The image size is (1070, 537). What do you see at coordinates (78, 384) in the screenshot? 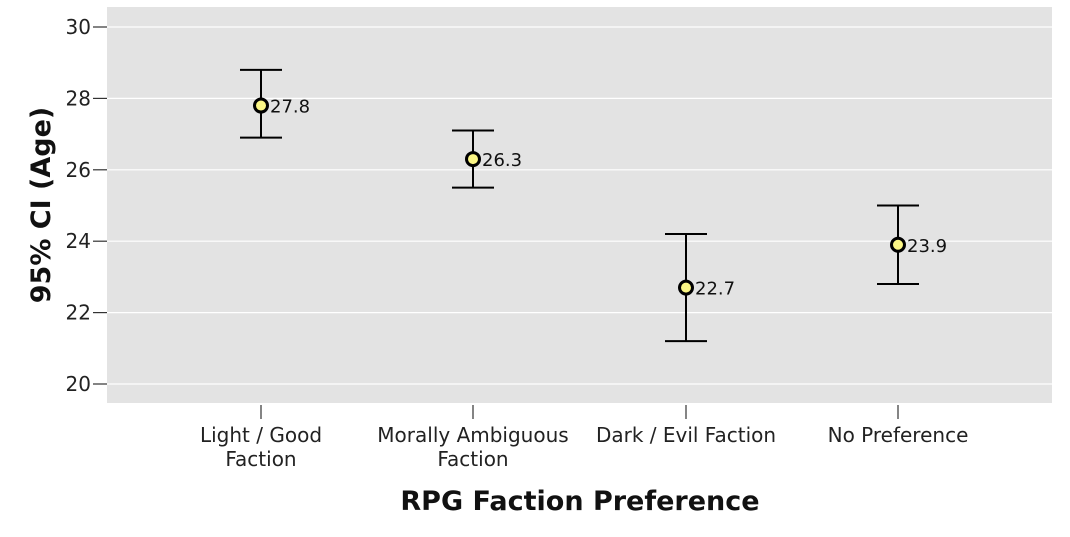
I see `y-tick-label: 20` at bounding box center [78, 384].